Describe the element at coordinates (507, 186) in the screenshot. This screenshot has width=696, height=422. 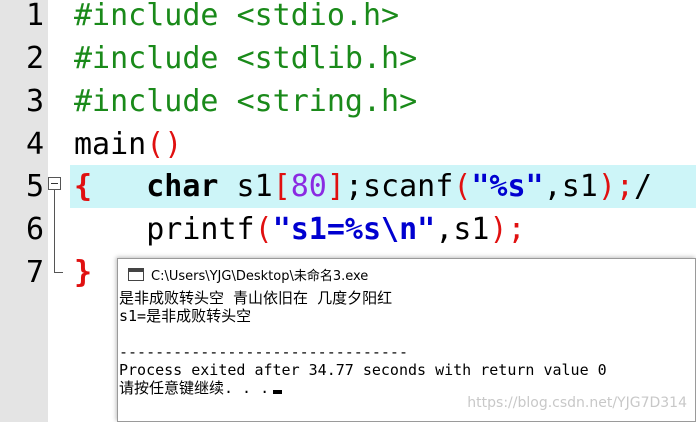
I see `string-literal: "%s"` at that location.